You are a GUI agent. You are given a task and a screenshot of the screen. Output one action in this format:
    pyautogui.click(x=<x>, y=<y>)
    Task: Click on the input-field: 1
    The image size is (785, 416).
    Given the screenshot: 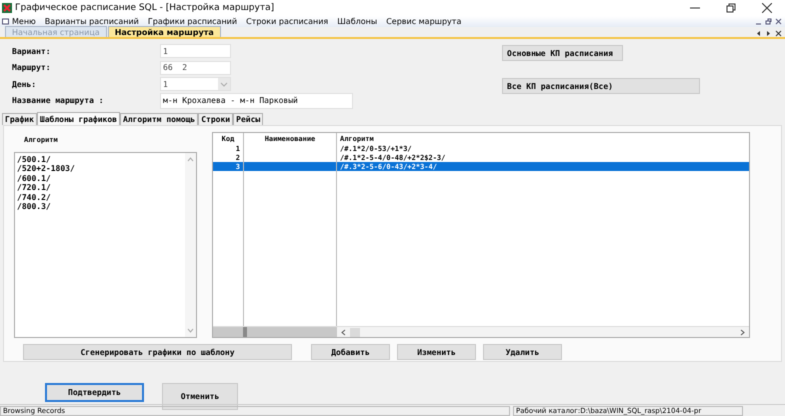 What is the action you would take?
    pyautogui.click(x=195, y=51)
    